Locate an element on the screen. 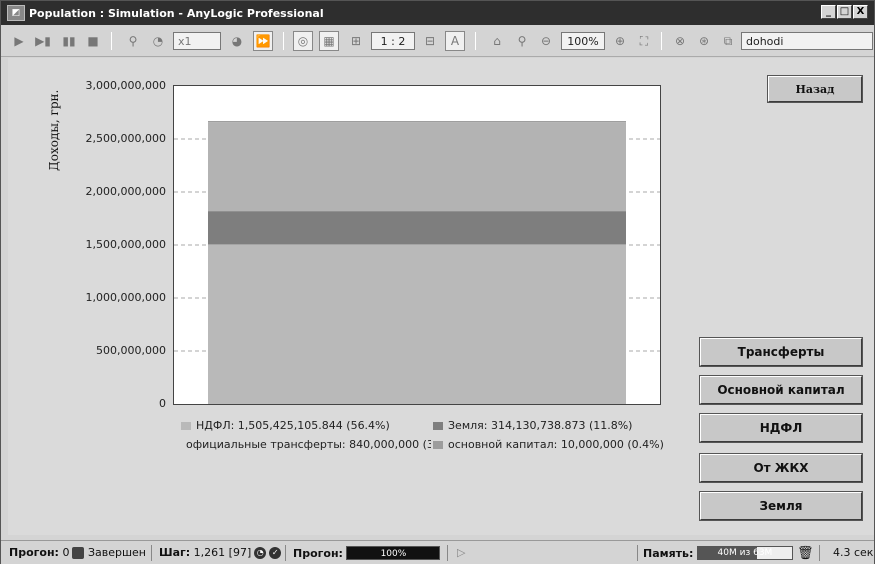  zoom-in-icon: ⊕ is located at coordinates (620, 41).